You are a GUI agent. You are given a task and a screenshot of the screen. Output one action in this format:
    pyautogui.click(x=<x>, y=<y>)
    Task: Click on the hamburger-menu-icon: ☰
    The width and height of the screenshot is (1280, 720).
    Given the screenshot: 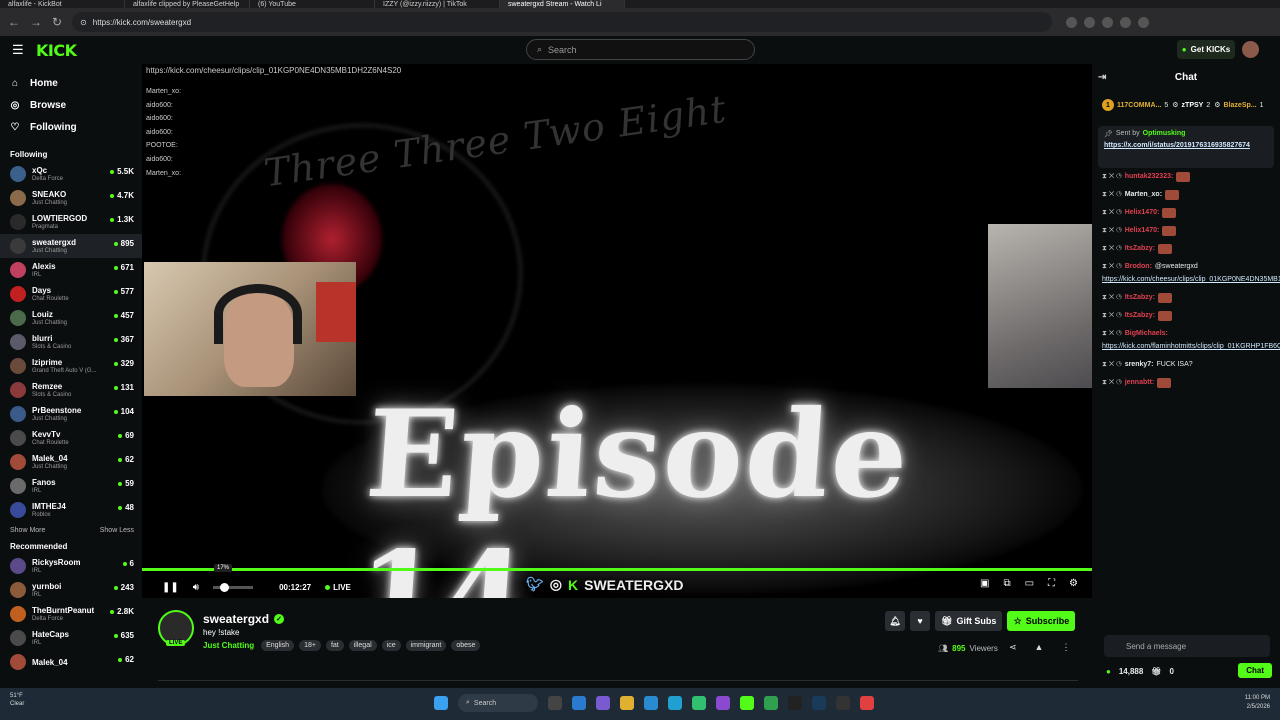 What is the action you would take?
    pyautogui.click(x=22, y=50)
    